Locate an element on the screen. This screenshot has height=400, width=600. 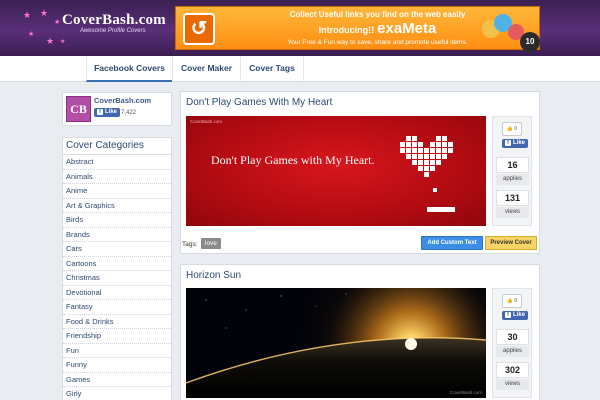
category-link: Birds is located at coordinates (117, 220).